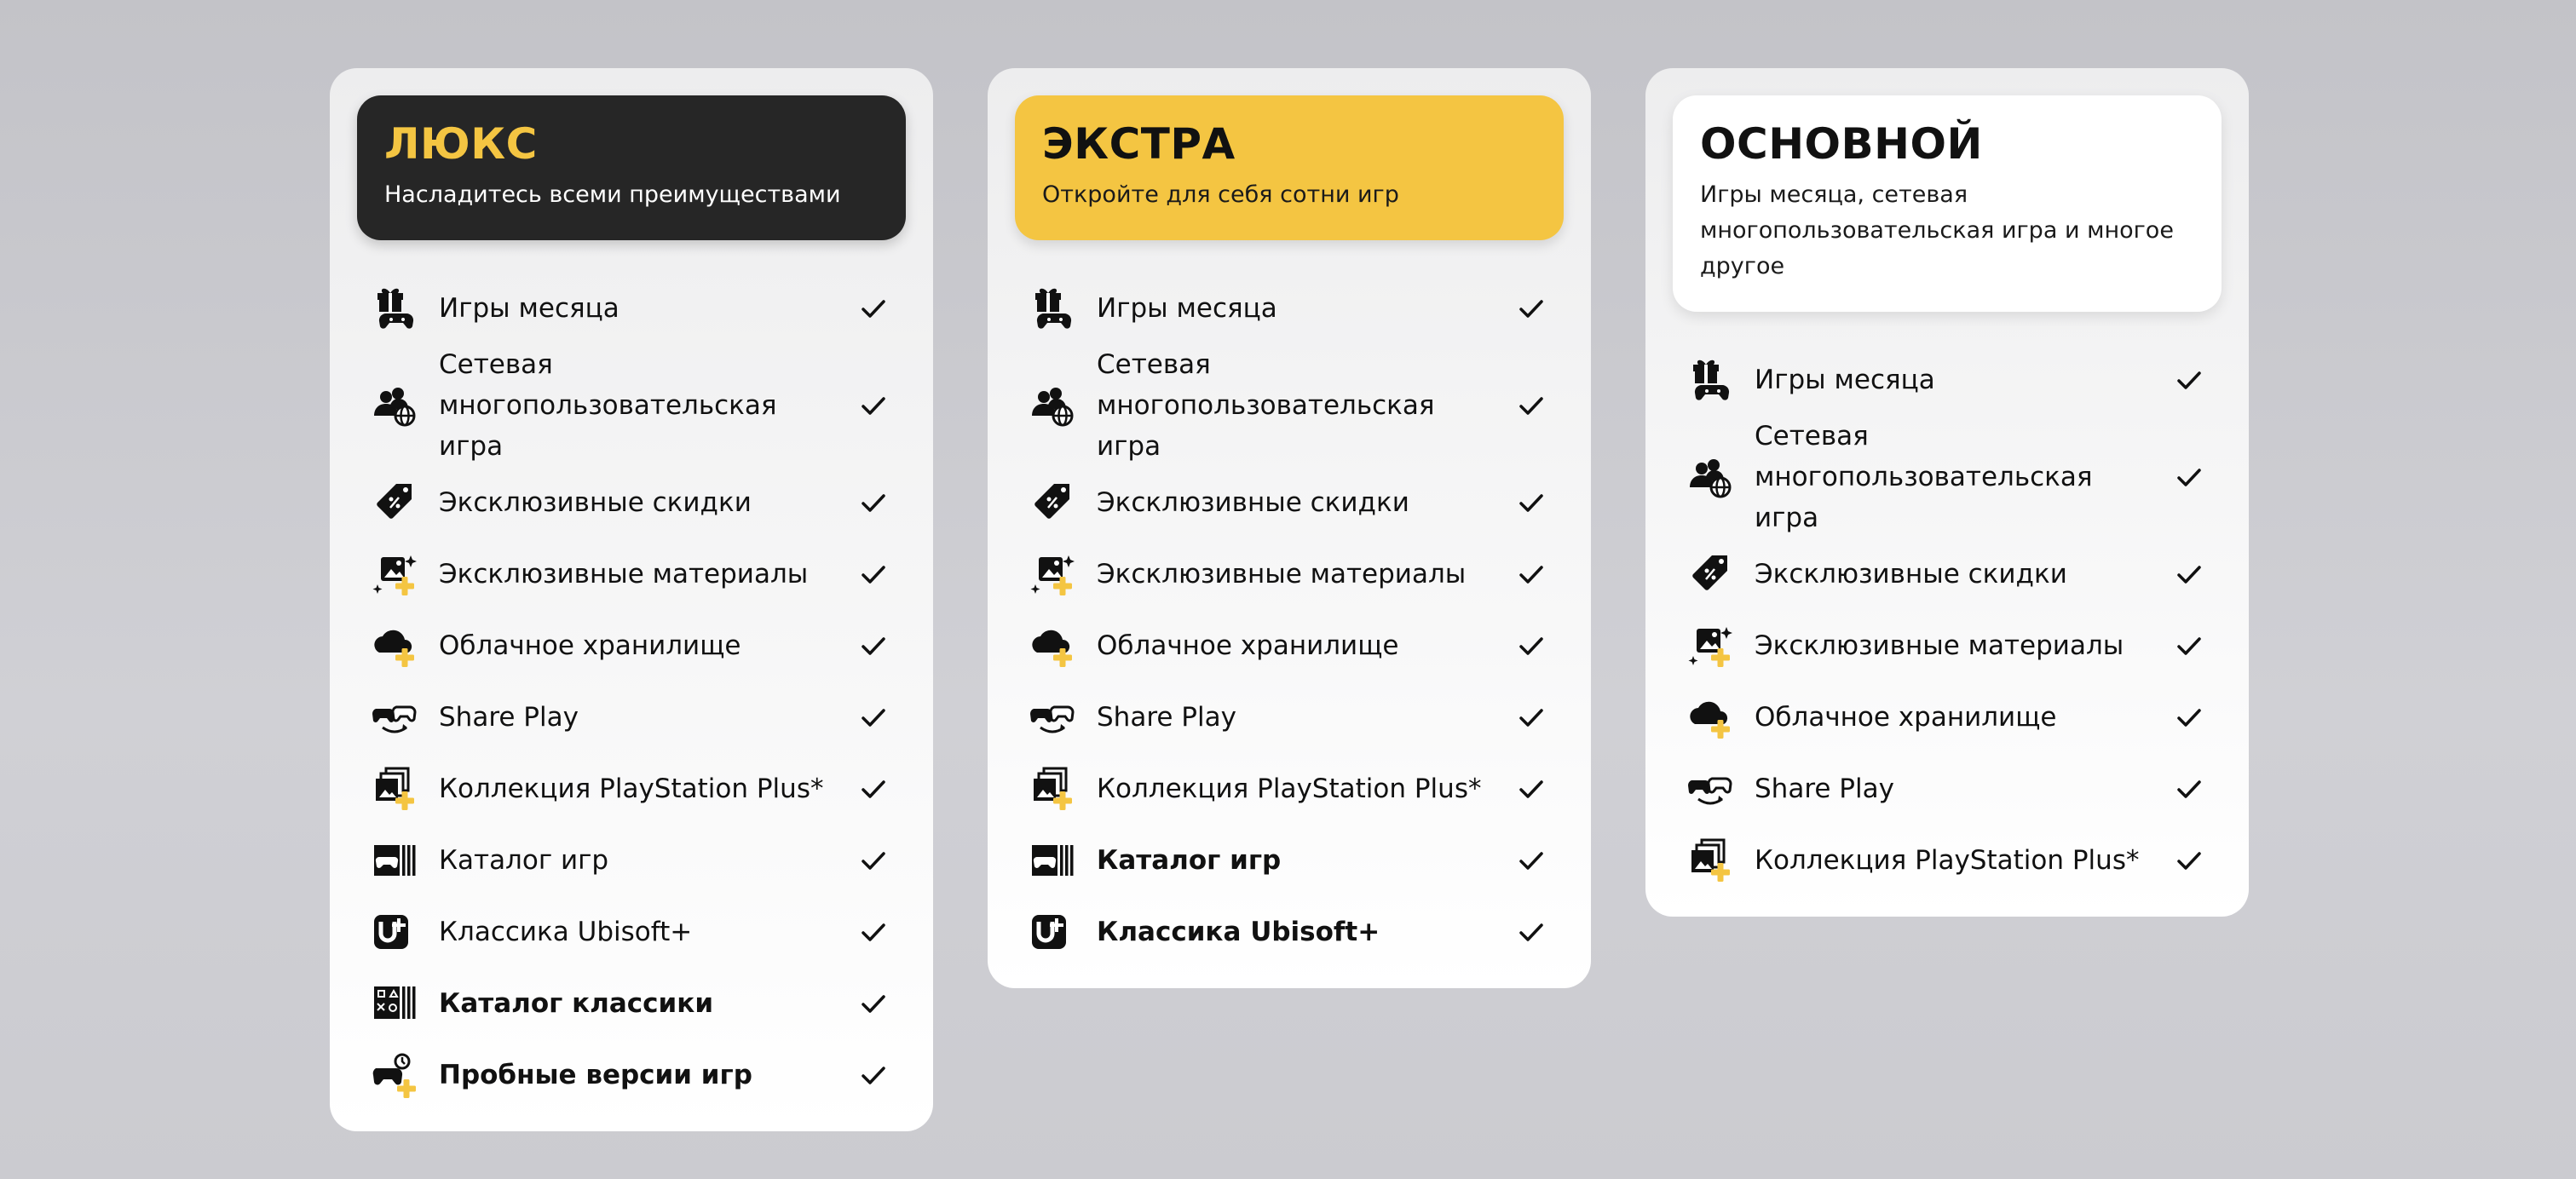 Image resolution: width=2576 pixels, height=1179 pixels. What do you see at coordinates (631, 167) in the screenshot?
I see `plan-header-deluxe: ЛЮКС Насладитесь всеми преимуществами` at bounding box center [631, 167].